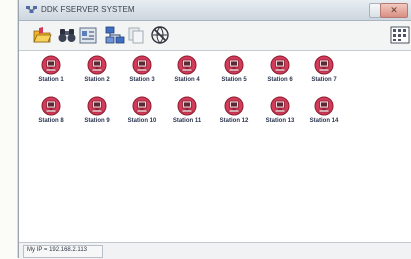 The width and height of the screenshot is (411, 259). I want to click on station-label: Station 1, so click(51, 80).